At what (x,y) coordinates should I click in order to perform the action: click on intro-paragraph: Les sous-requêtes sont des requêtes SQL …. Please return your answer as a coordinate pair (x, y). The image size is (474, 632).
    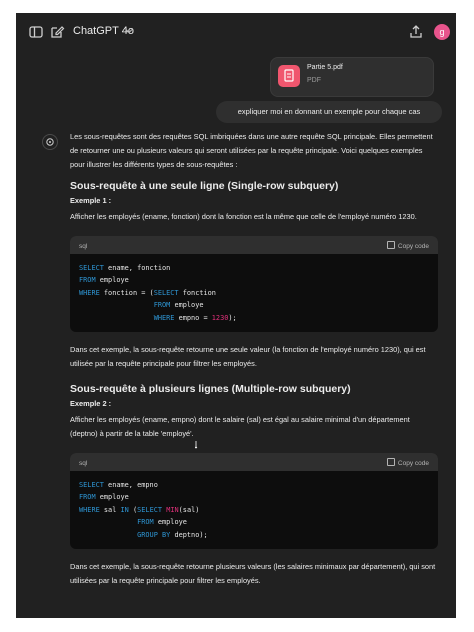
    Looking at the image, I should click on (251, 150).